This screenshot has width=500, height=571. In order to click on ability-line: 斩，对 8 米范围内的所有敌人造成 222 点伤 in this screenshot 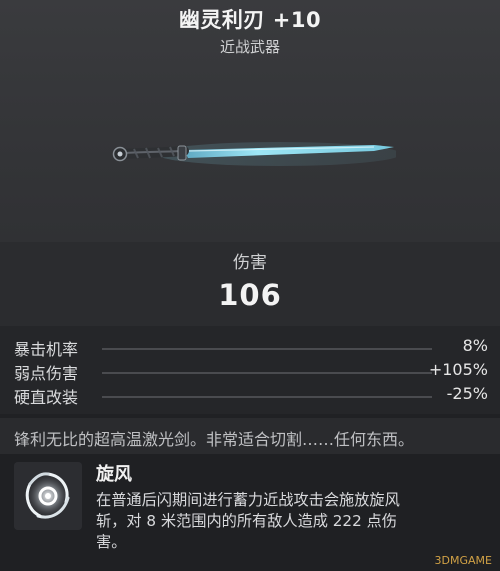, I will do `click(246, 521)`.